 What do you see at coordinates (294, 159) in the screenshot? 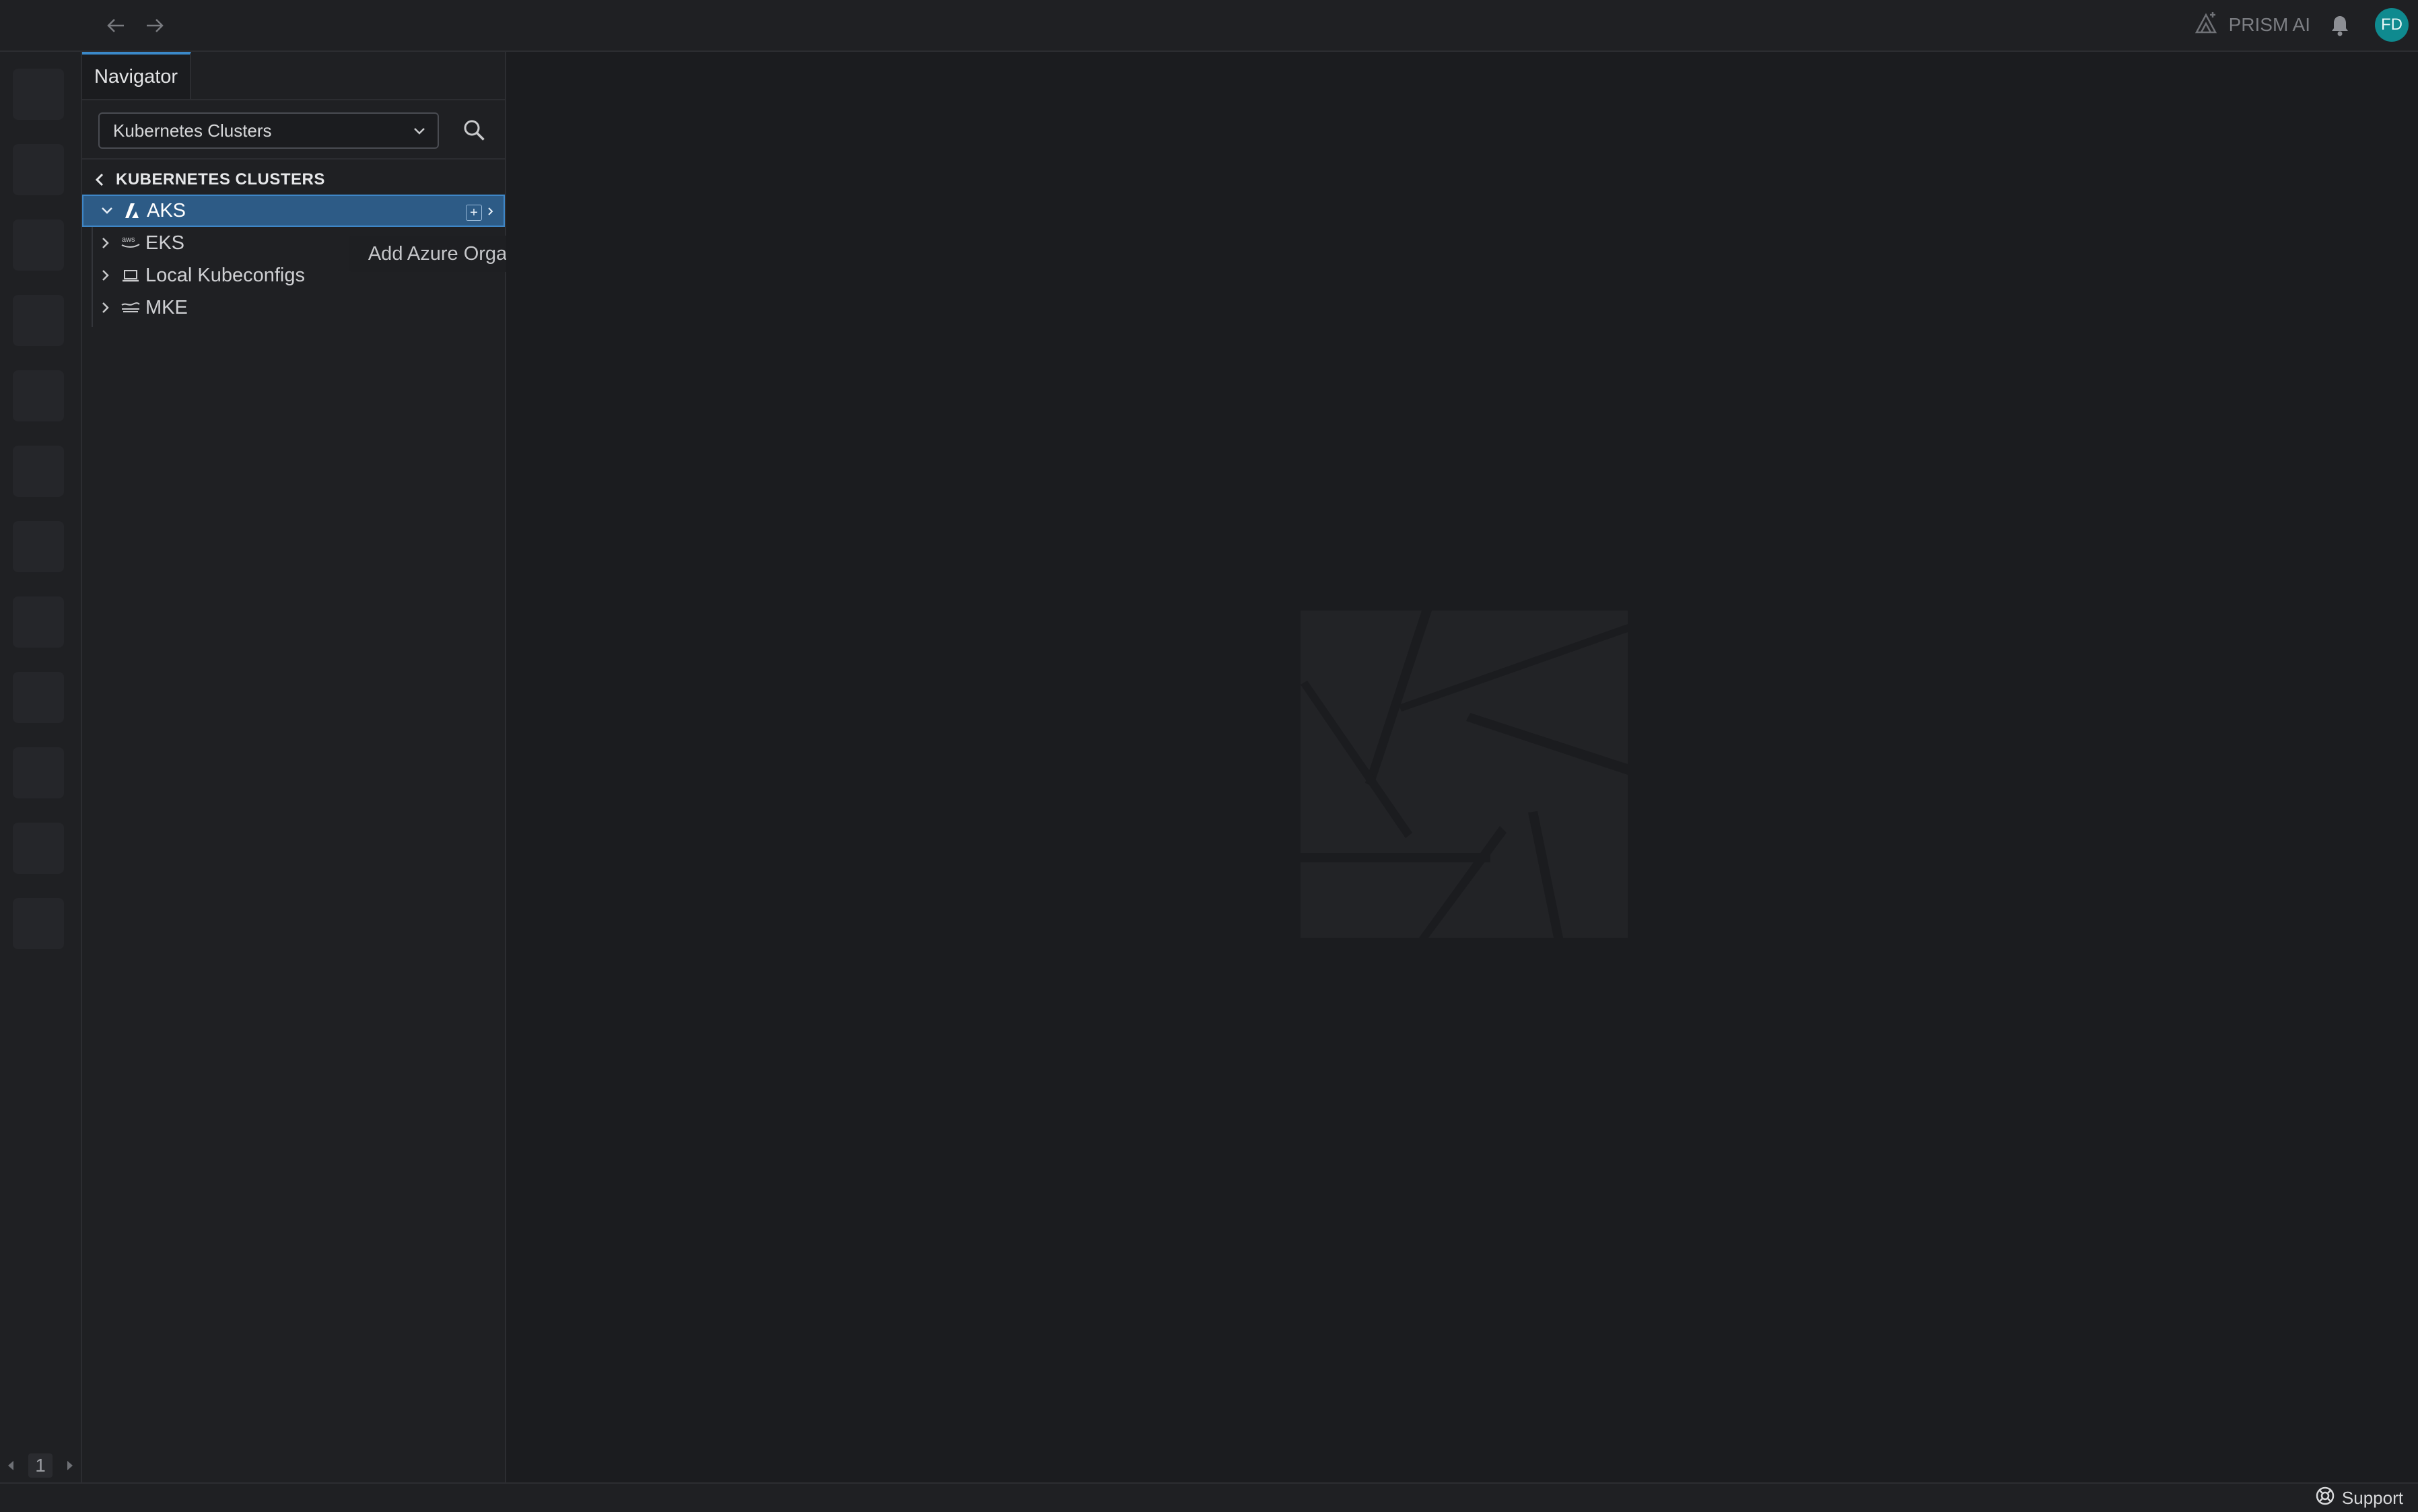
I see `divider` at bounding box center [294, 159].